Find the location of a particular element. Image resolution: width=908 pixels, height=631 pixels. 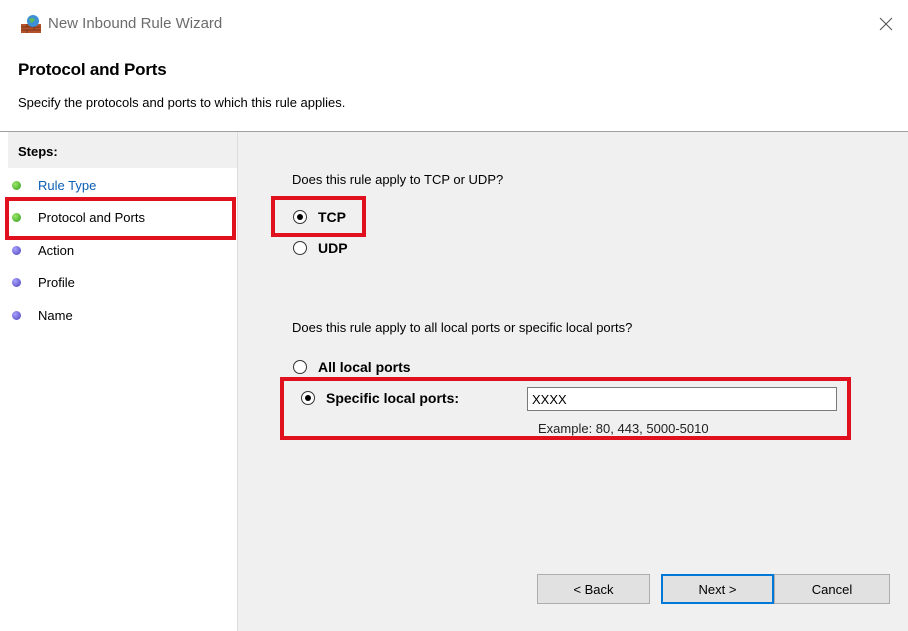

all-local-ports-radio: All local ports is located at coordinates (352, 367).